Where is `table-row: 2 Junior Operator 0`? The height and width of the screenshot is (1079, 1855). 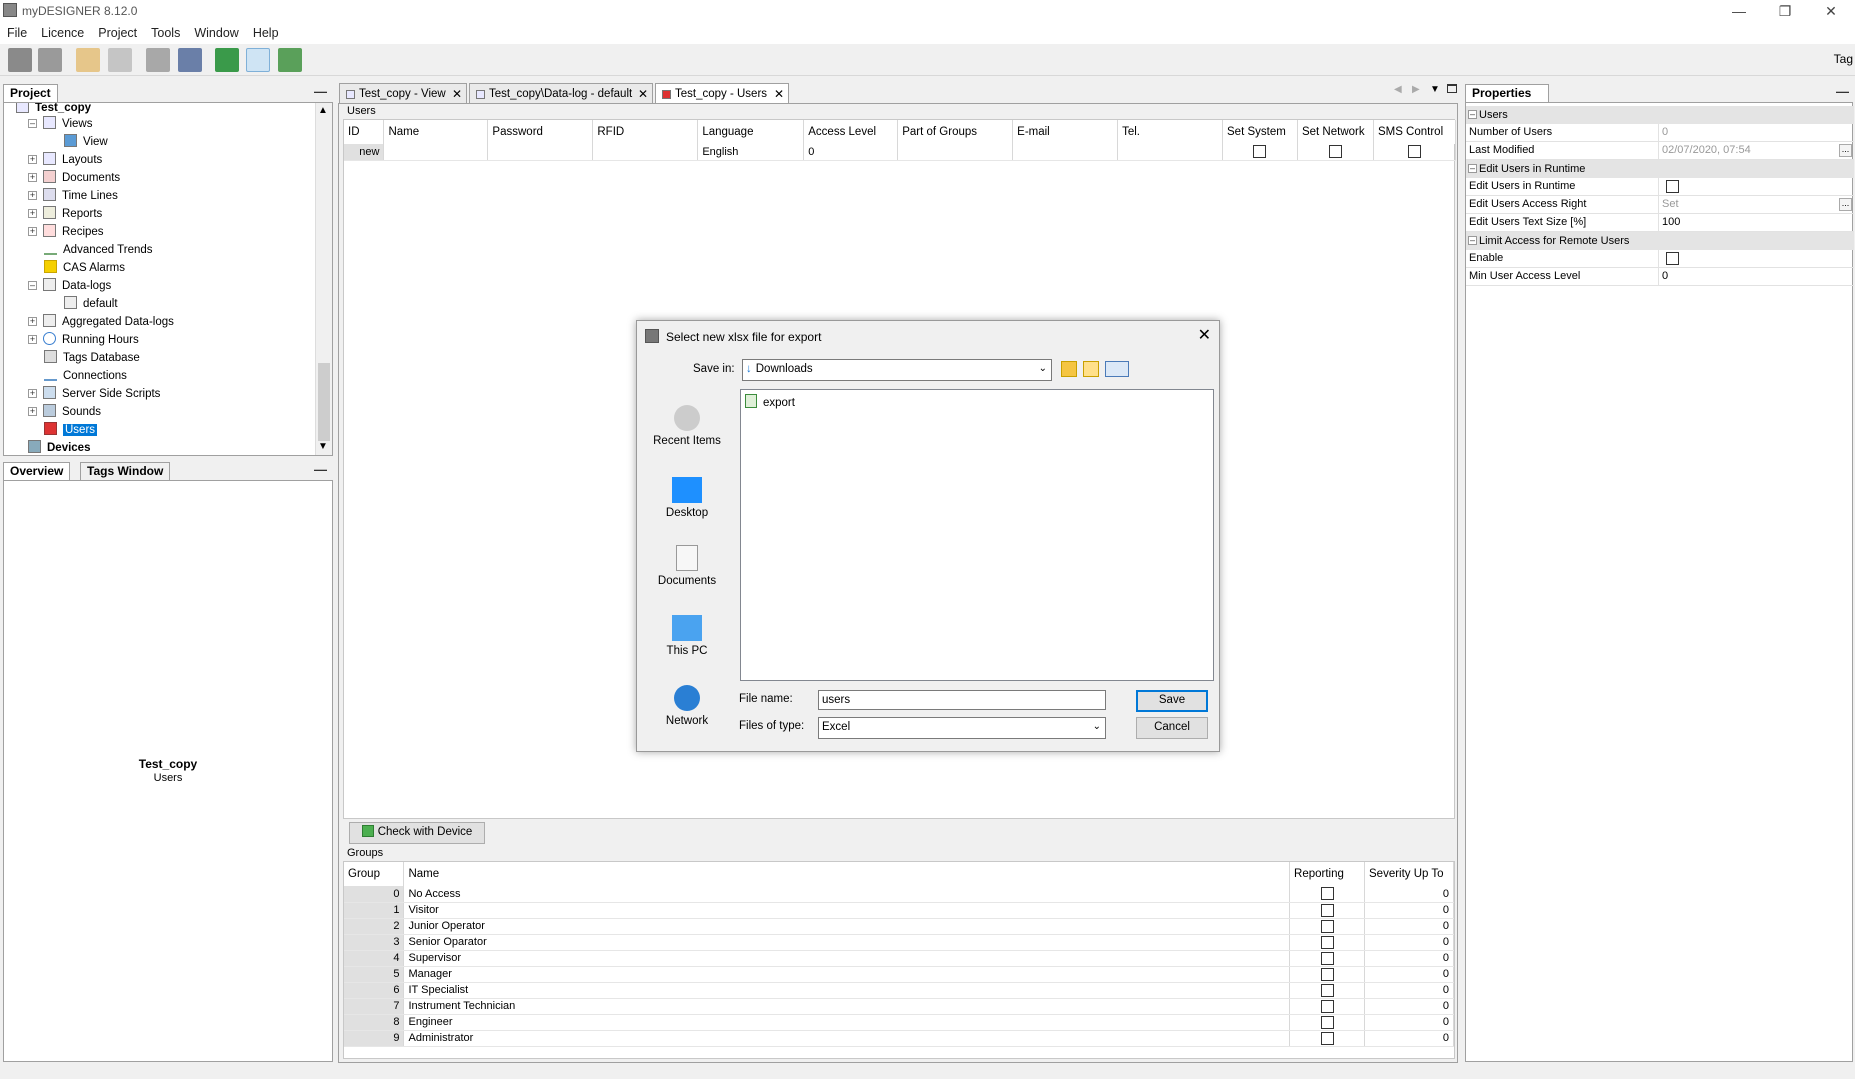 table-row: 2 Junior Operator 0 is located at coordinates (899, 926).